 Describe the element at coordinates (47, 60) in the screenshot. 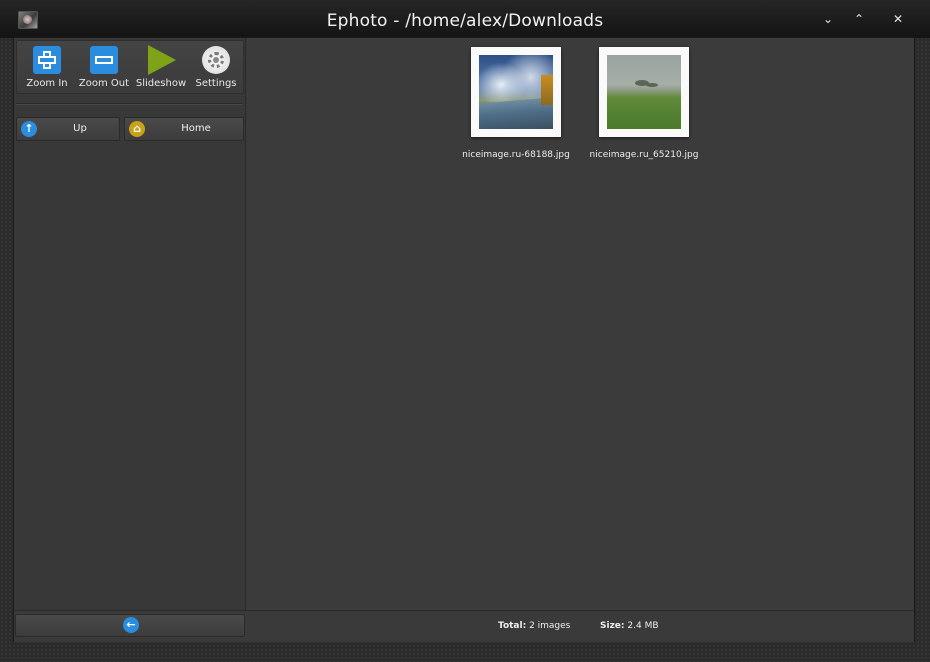

I see `zoom-in-icon` at that location.